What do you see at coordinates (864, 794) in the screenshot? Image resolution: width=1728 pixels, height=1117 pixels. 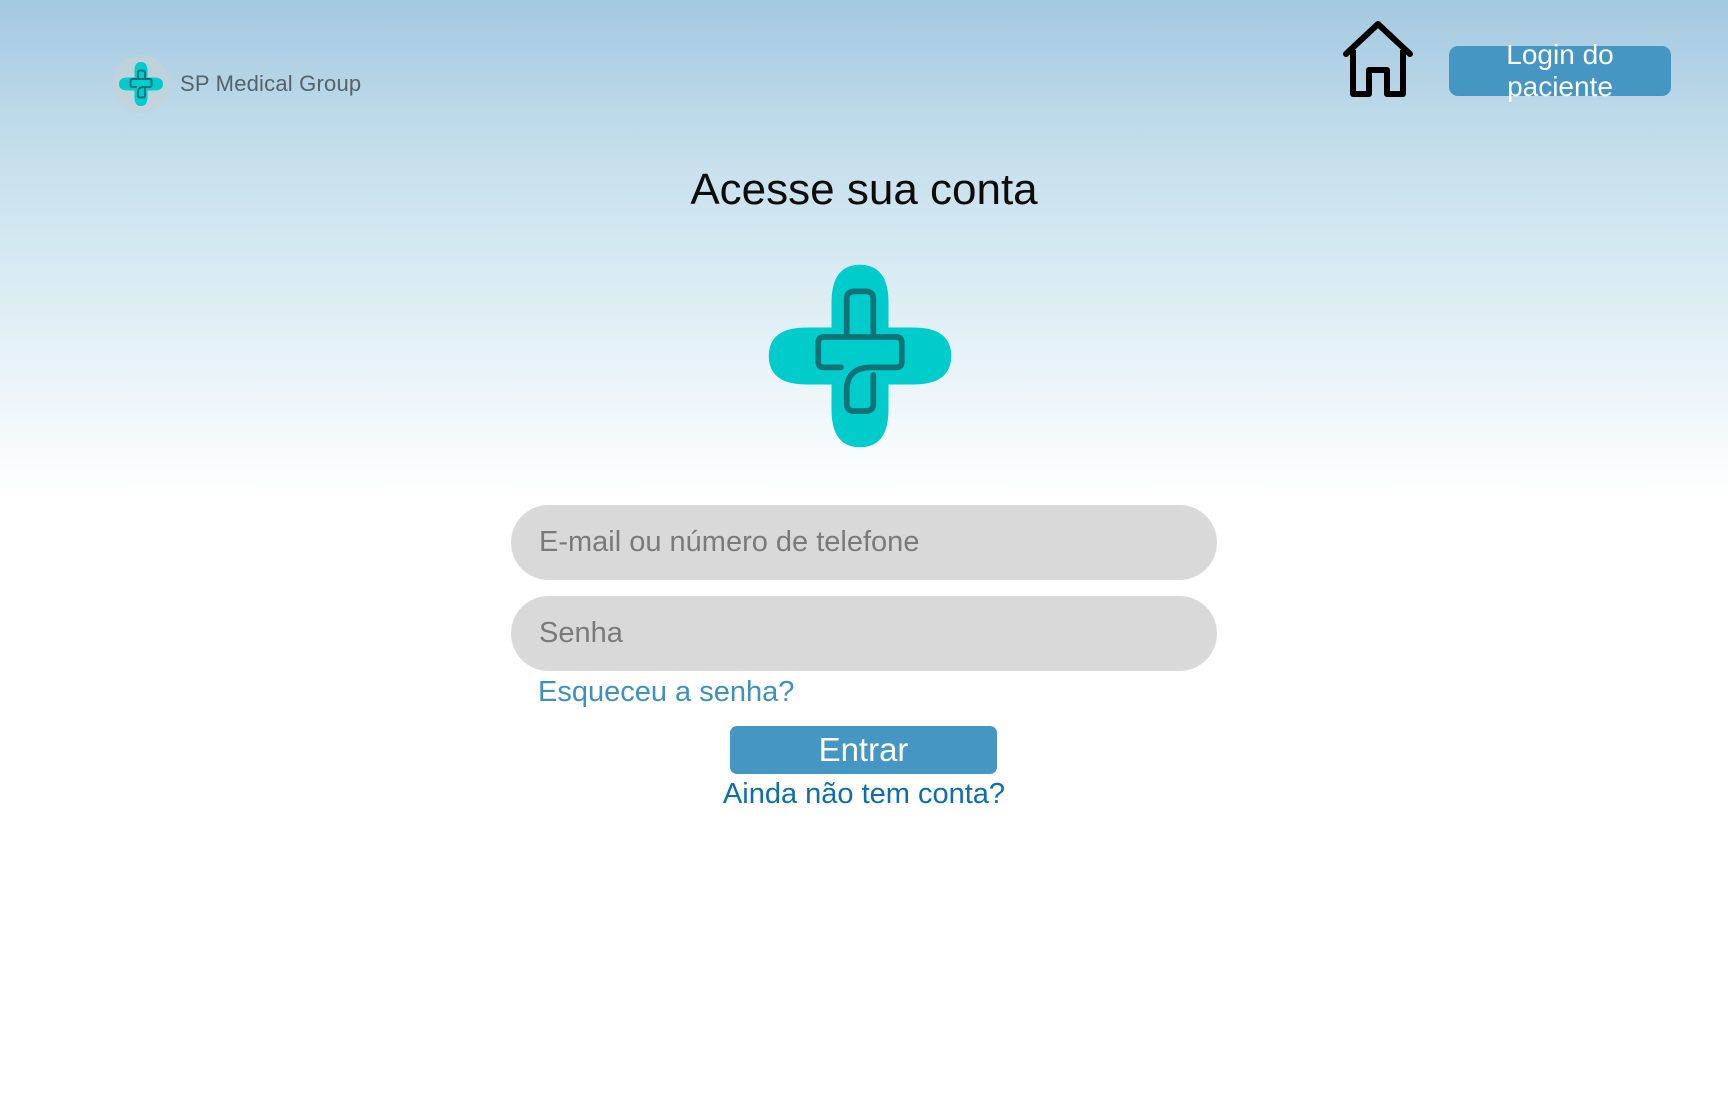 I see `signup-link: Ainda não tem conta?` at bounding box center [864, 794].